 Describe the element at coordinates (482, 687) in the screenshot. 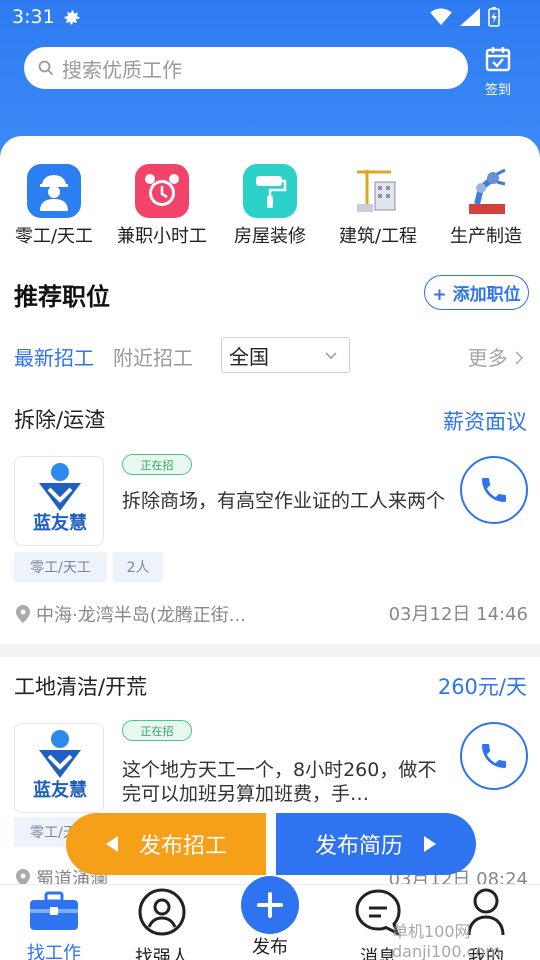

I see `job-pay: 260元/天` at that location.